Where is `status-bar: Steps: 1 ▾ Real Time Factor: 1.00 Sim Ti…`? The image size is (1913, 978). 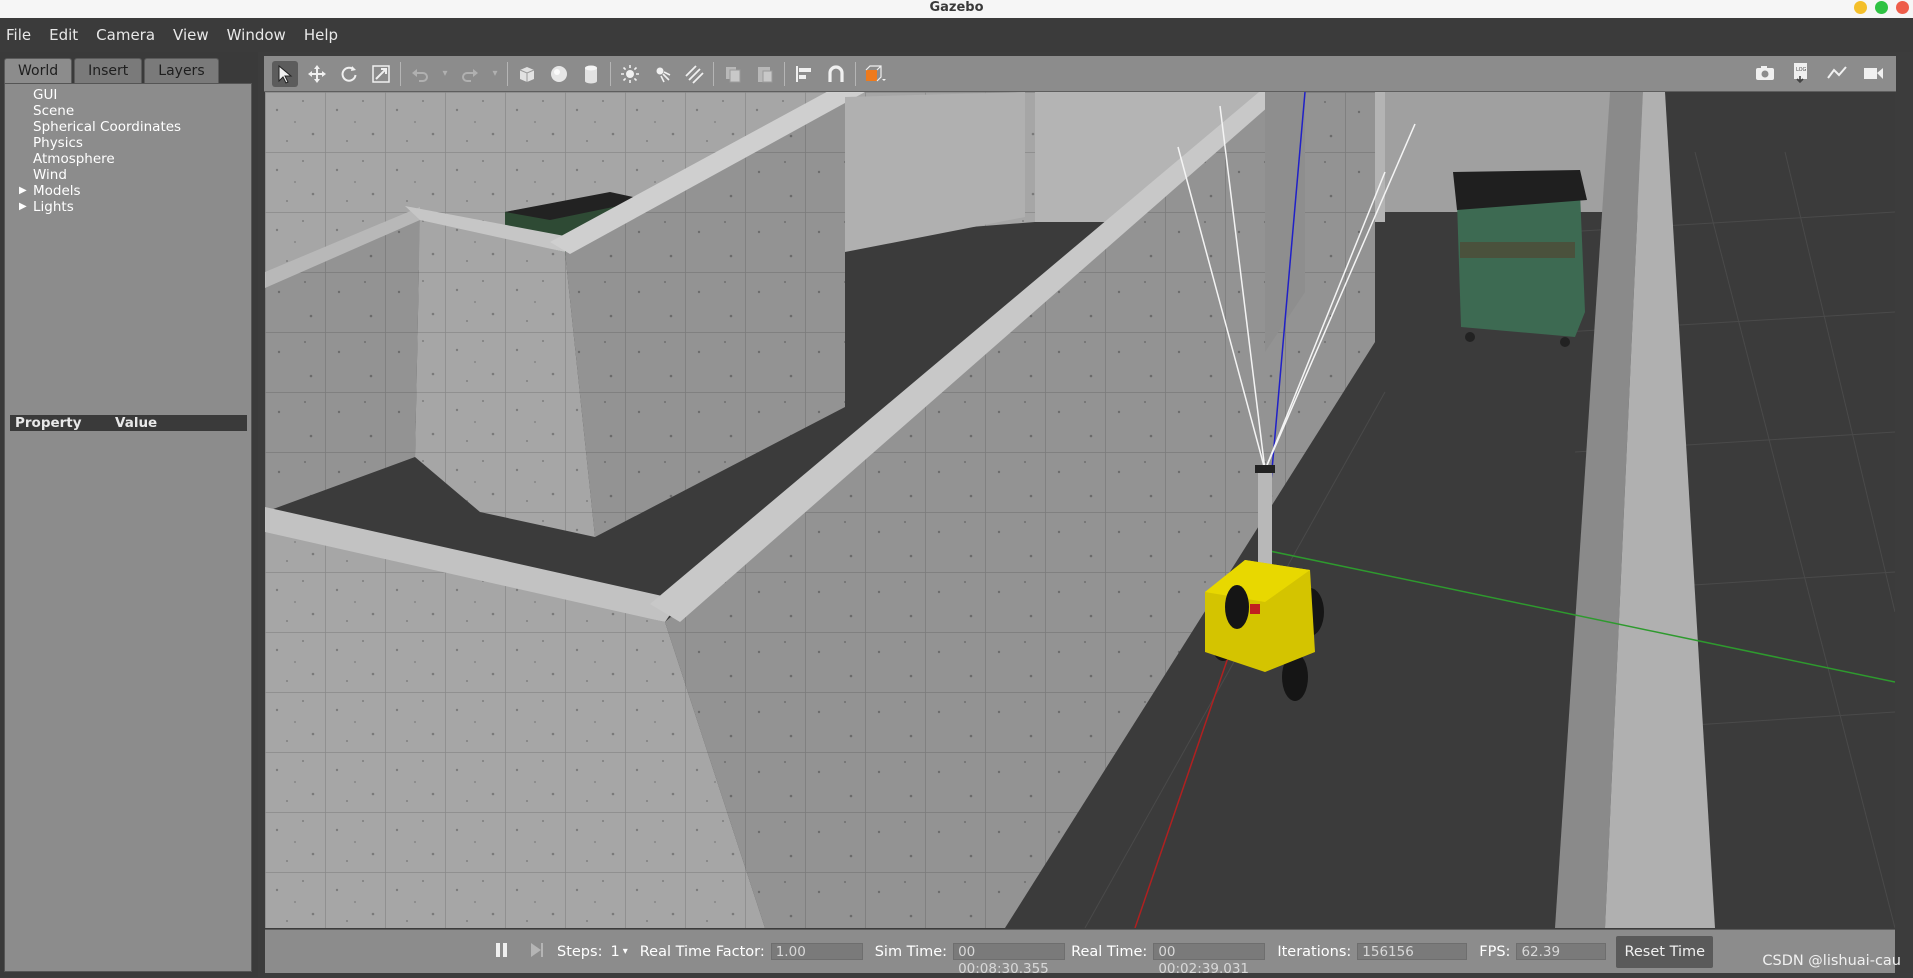
status-bar: Steps: 1 ▾ Real Time Factor: 1.00 Sim Ti… is located at coordinates (1080, 953).